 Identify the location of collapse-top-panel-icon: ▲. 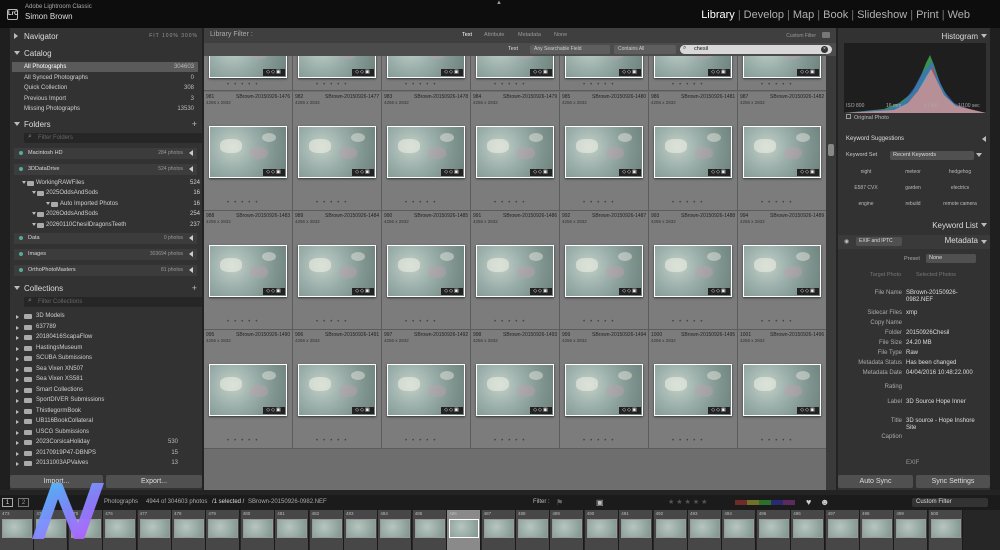
(499, 3).